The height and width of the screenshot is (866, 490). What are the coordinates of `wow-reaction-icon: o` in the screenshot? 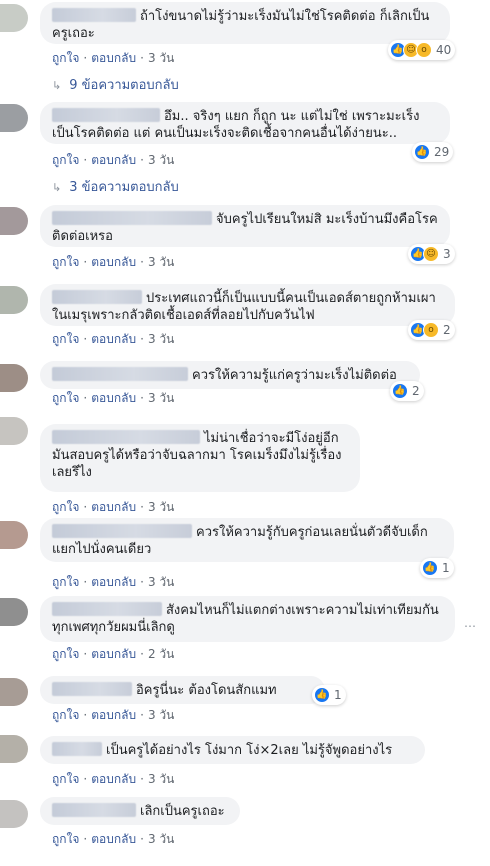 It's located at (424, 50).